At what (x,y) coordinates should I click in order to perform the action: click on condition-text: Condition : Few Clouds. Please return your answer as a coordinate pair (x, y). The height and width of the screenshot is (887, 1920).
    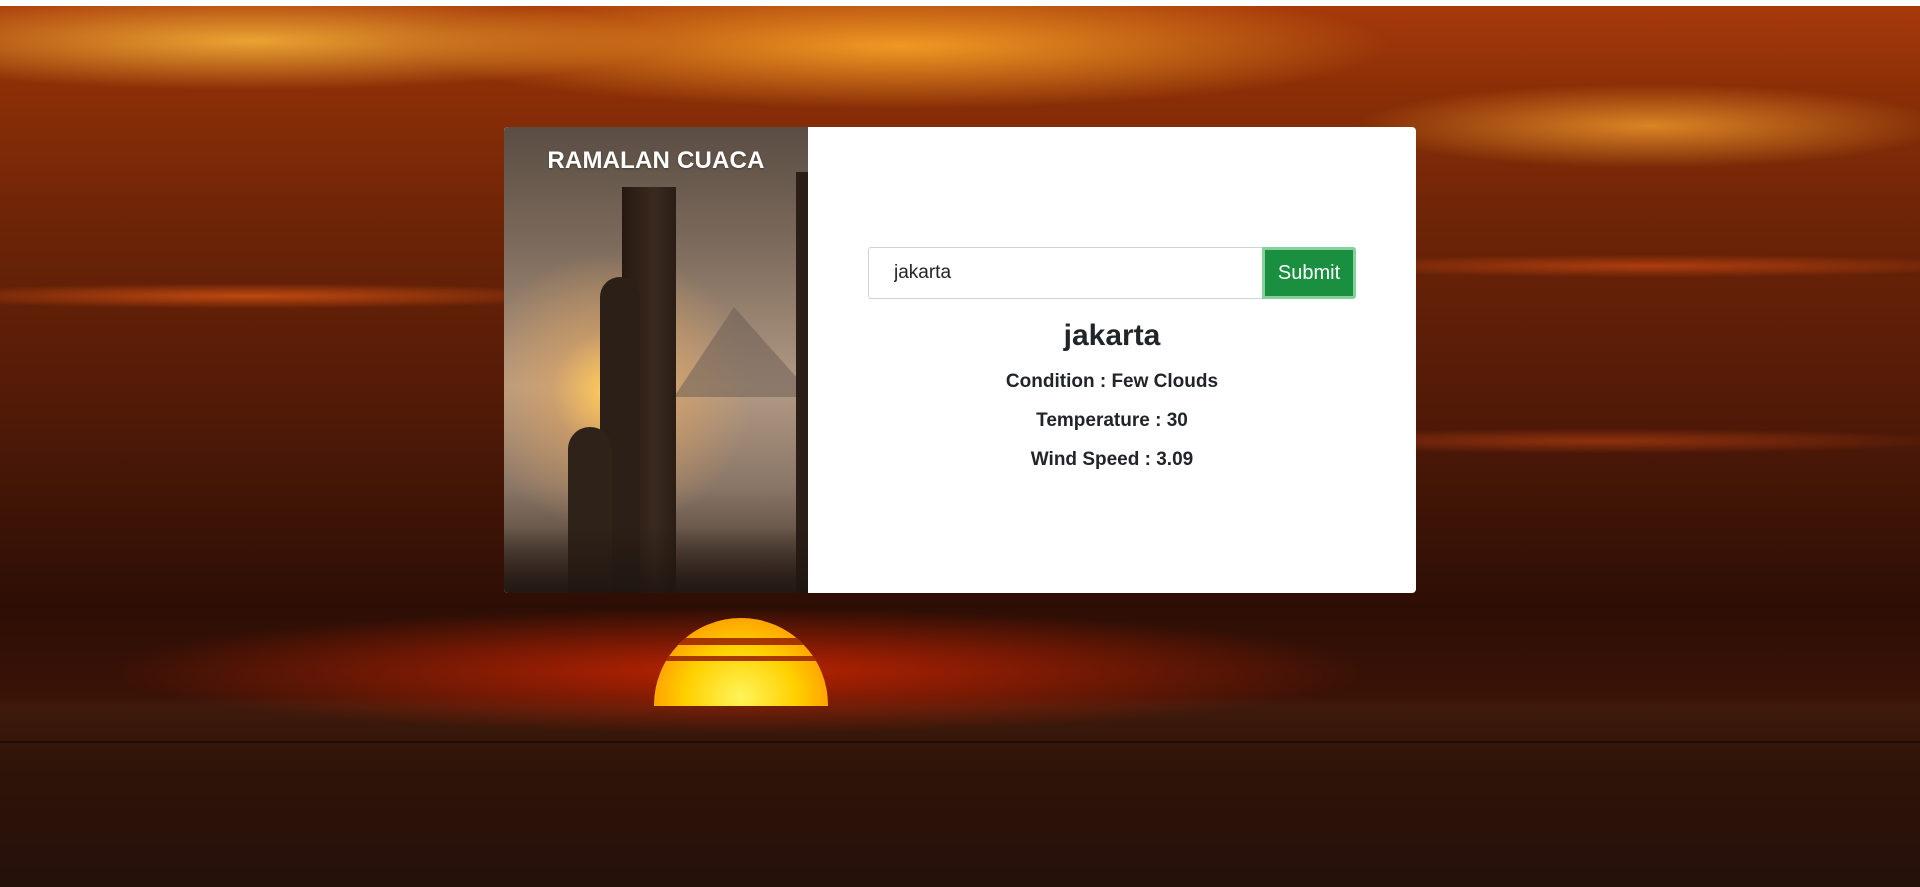
    Looking at the image, I should click on (1112, 381).